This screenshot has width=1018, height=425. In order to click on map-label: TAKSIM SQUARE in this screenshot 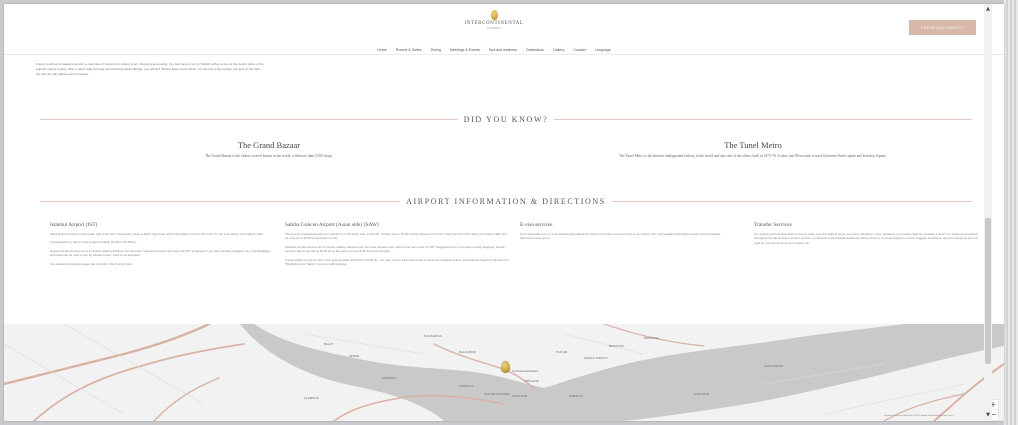, I will do `click(497, 394)`.